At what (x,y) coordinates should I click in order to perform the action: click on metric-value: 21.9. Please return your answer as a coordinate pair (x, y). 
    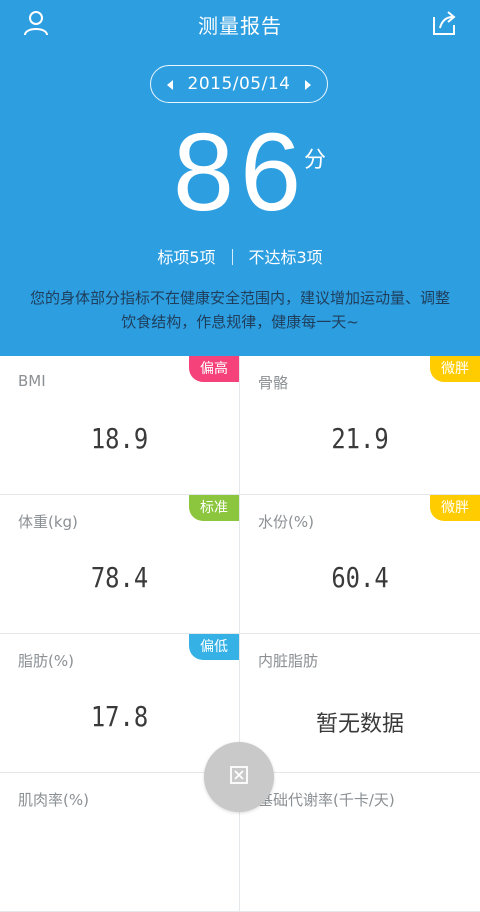
    Looking at the image, I should click on (360, 438).